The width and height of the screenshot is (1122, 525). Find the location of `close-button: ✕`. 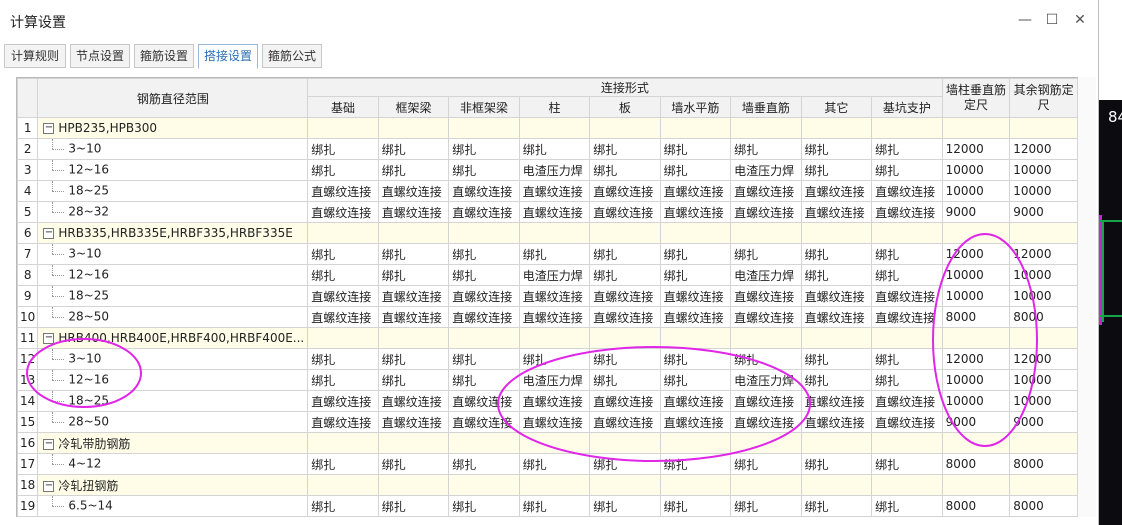

close-button: ✕ is located at coordinates (1080, 20).